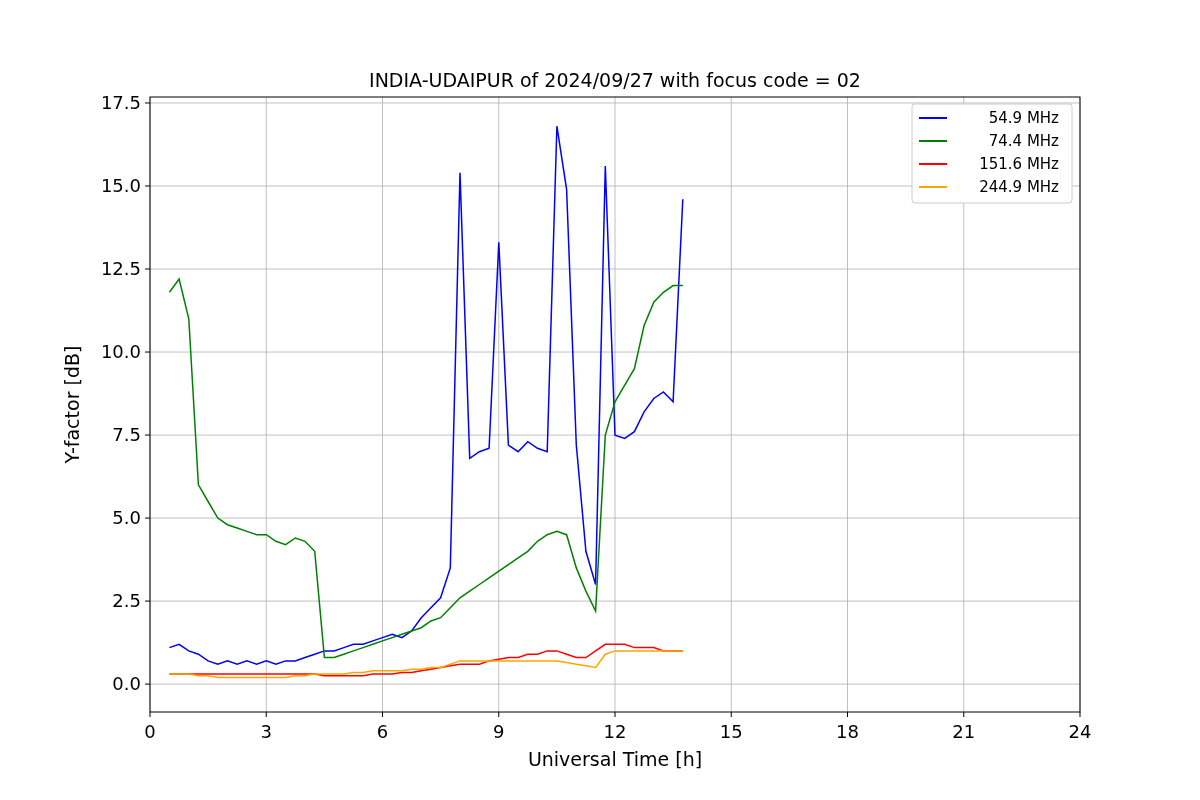  I want to click on y-tick-label: 10.0, so click(120, 352).